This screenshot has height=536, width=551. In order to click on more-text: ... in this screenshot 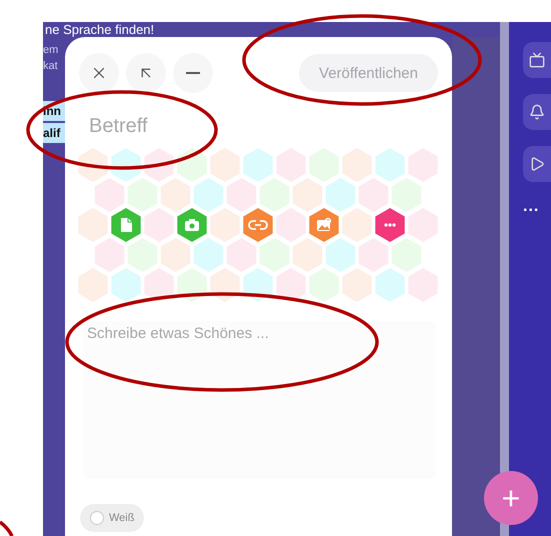, I will do `click(531, 207)`.